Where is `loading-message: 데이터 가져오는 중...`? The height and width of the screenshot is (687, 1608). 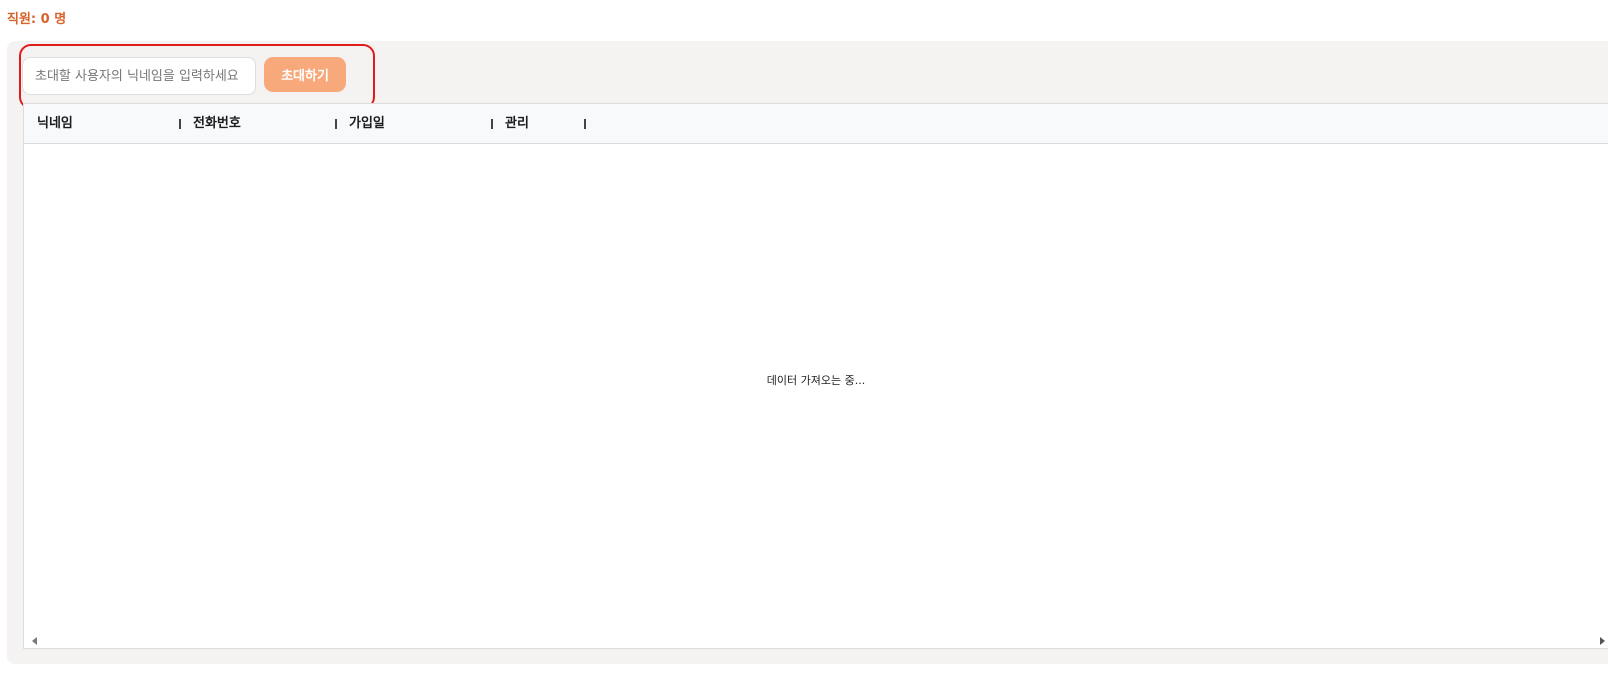
loading-message: 데이터 가져오는 중... is located at coordinates (816, 380).